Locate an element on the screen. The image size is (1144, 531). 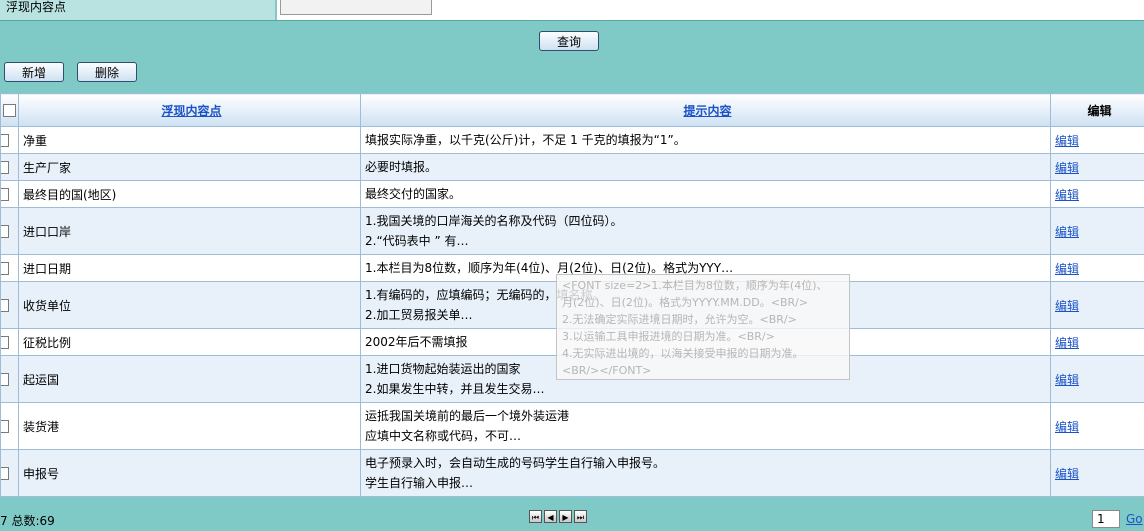
tooltip-line: 4.无实际进出境的，以海关接受申报的日期为准。 is located at coordinates (683, 353).